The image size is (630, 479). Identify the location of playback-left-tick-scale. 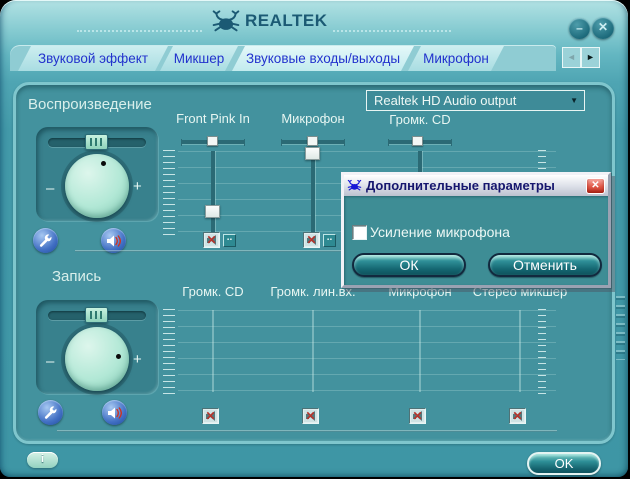
(169, 194).